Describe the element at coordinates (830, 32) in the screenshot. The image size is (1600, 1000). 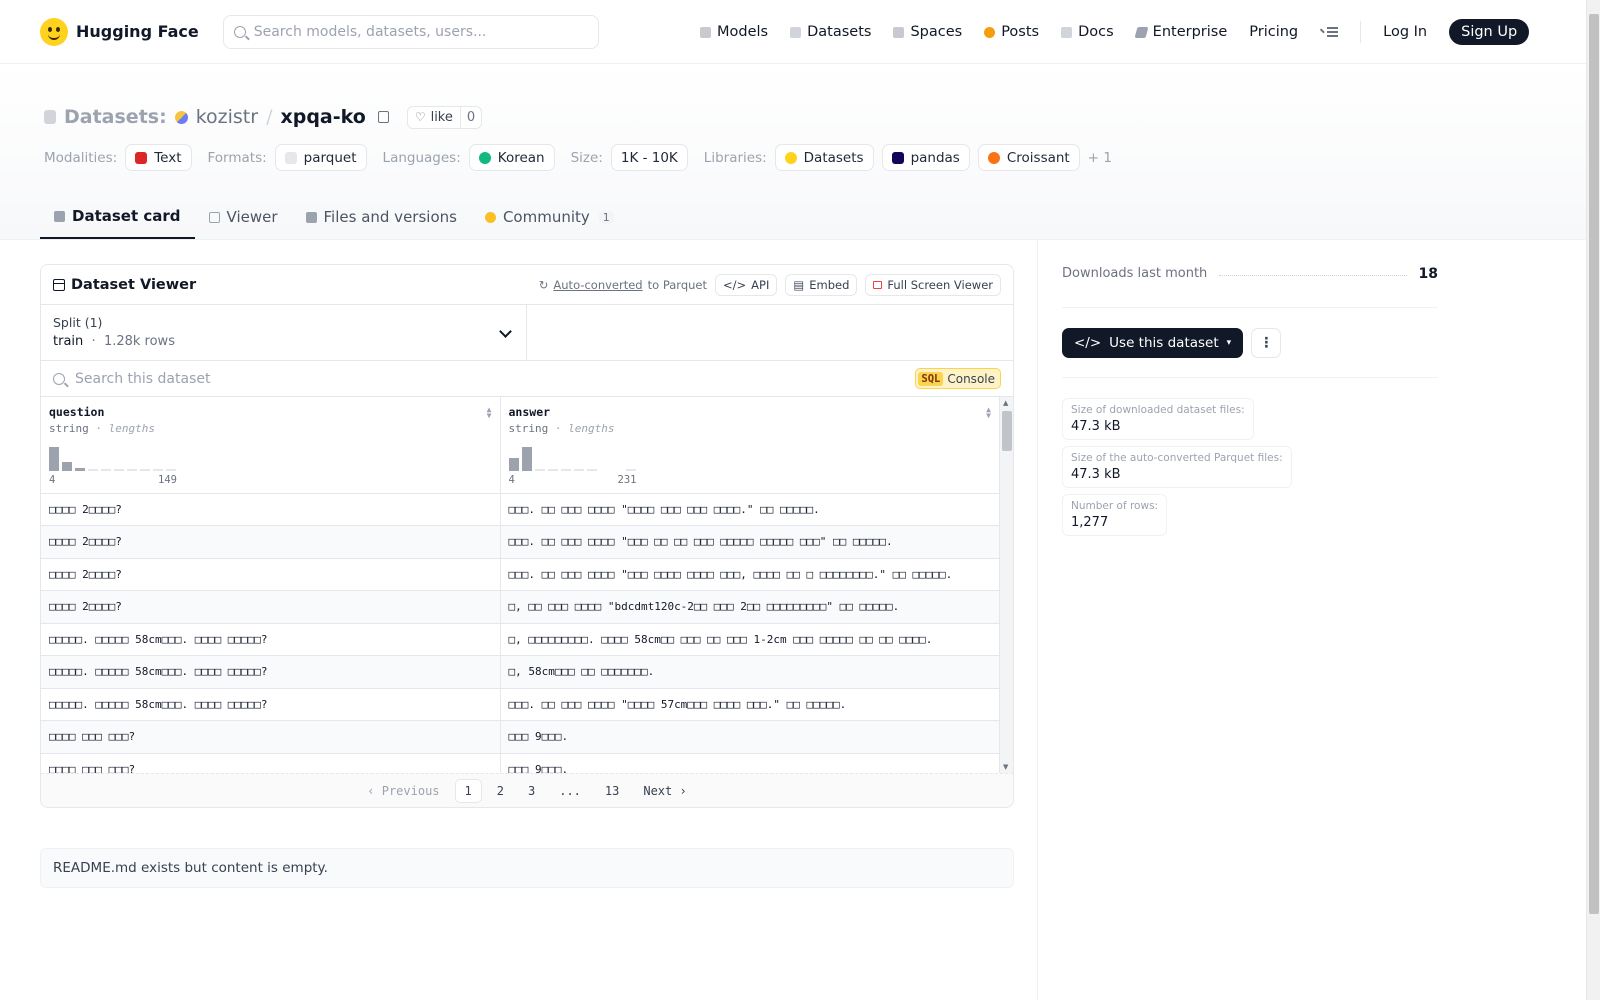
I see `nav-datasets: Datasets` at that location.